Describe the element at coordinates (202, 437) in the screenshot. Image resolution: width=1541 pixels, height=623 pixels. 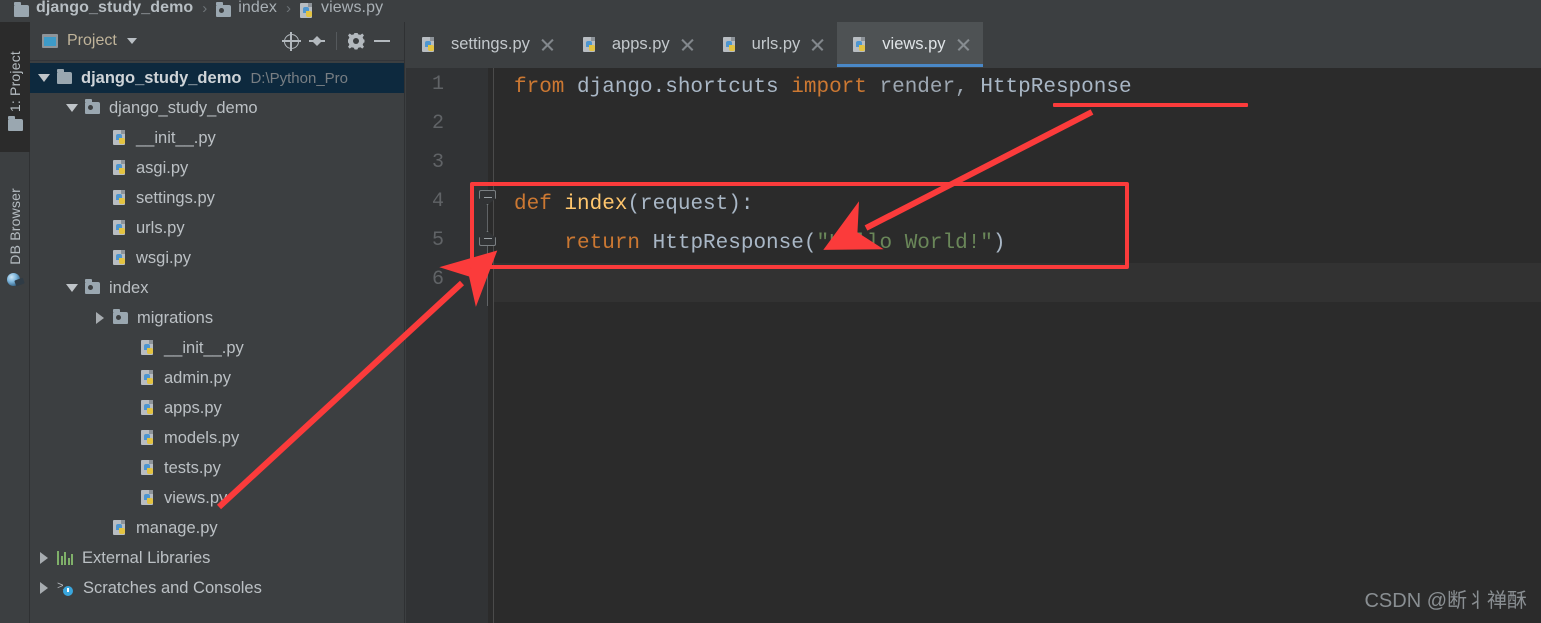
I see `tree-node-label: models.py` at that location.